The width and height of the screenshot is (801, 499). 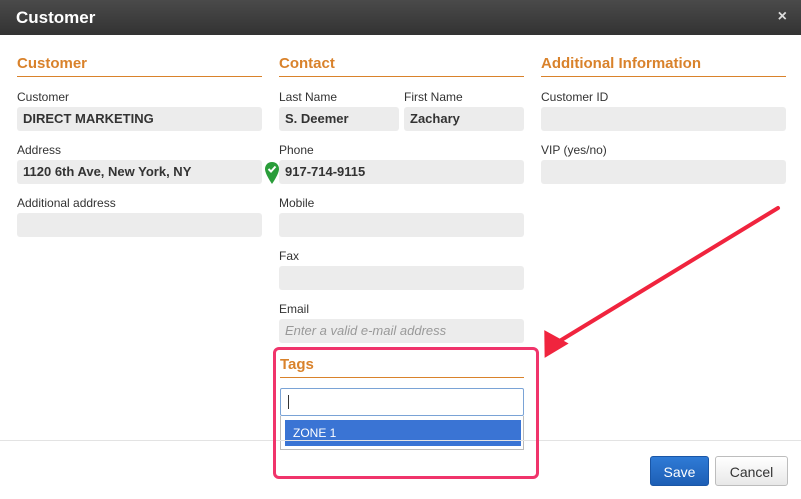 I want to click on vip-label: VIP (yes/no), so click(x=574, y=150).